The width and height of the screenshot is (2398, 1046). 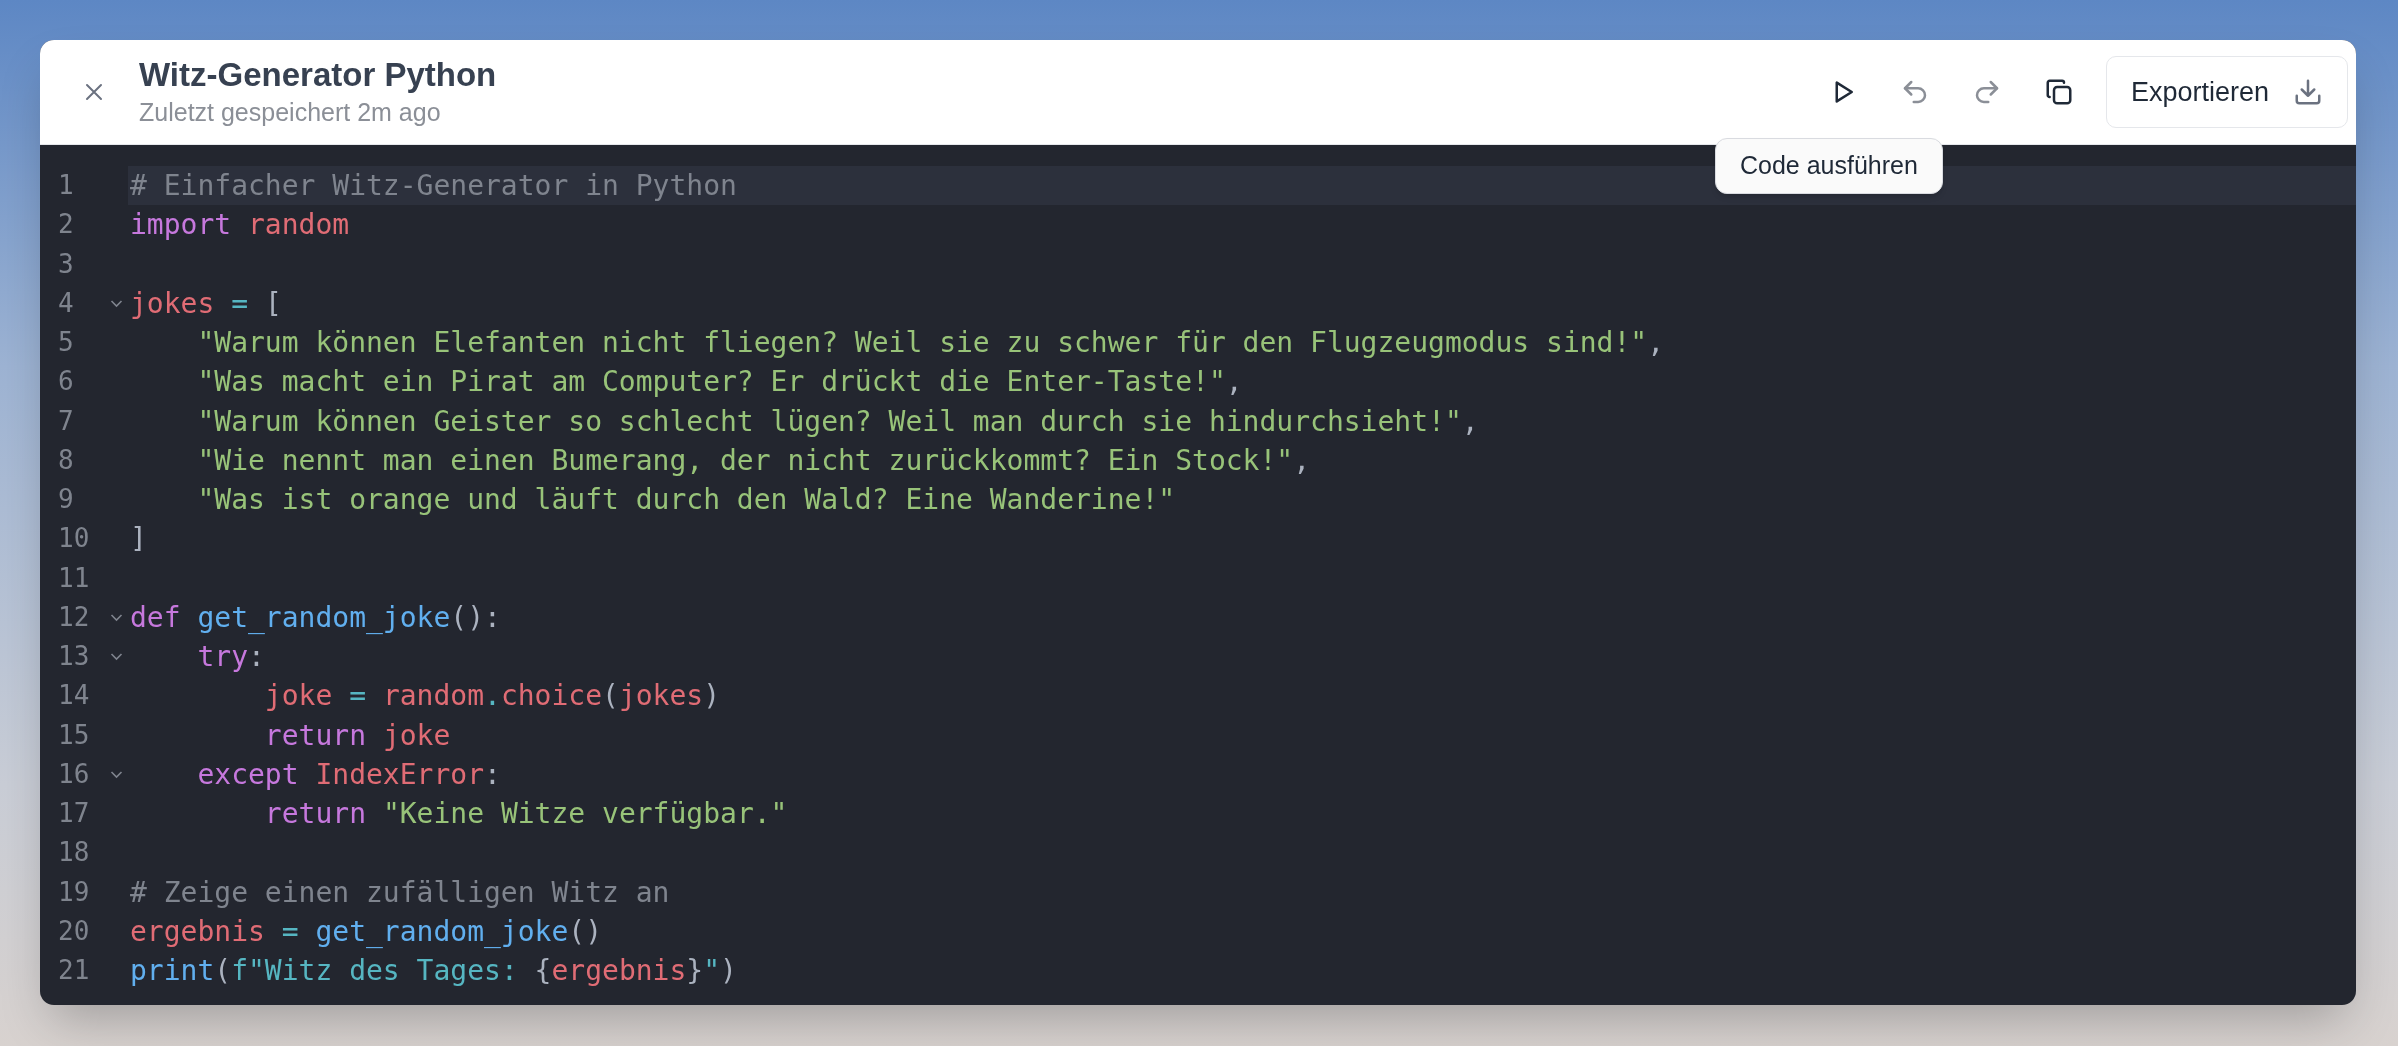 I want to click on code-line: "Warum können Elefanten nicht fliegen? Weil sie zu schwer für den Flugzeugmodus sind!",, so click(x=930, y=343).